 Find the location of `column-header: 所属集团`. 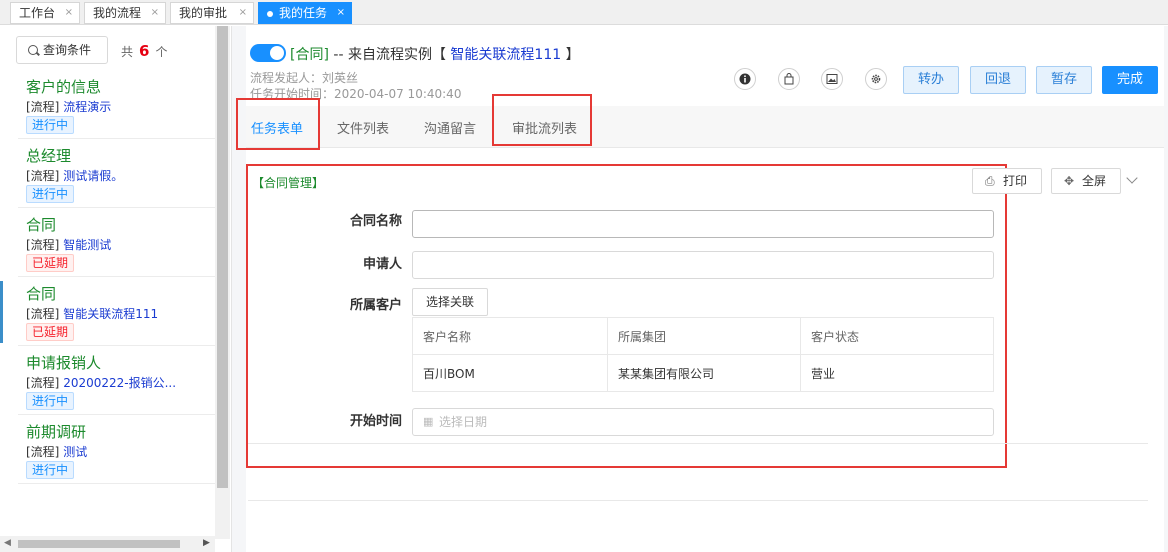

column-header: 所属集团 is located at coordinates (704, 336).